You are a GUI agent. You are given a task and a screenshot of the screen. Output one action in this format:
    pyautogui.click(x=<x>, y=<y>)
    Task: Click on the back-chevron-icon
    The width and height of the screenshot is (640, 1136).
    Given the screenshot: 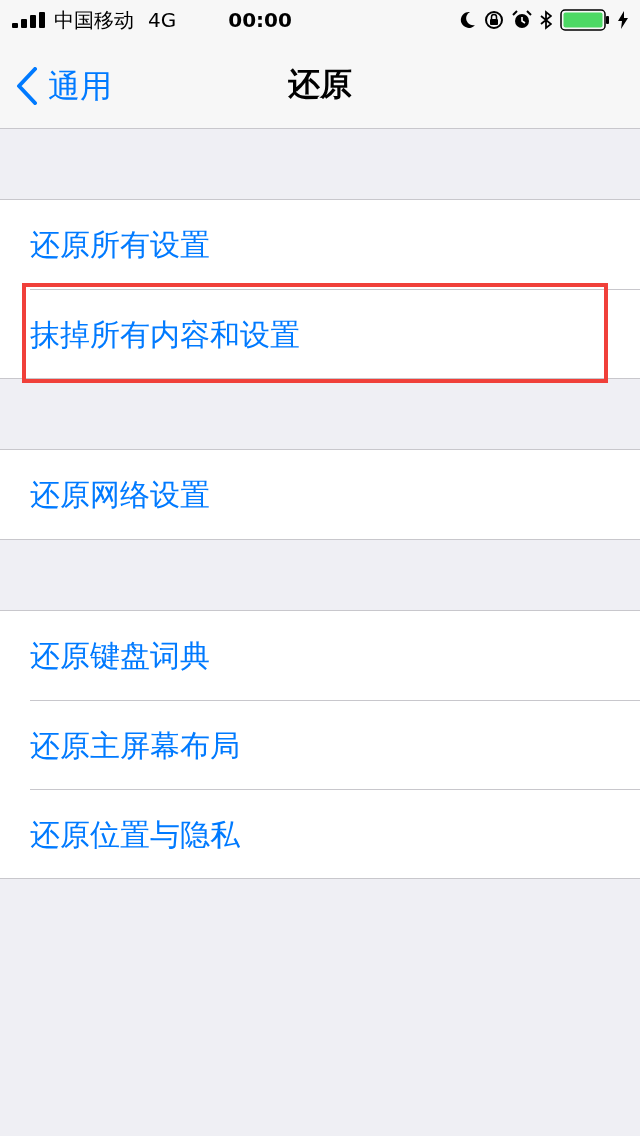 What is the action you would take?
    pyautogui.click(x=27, y=86)
    